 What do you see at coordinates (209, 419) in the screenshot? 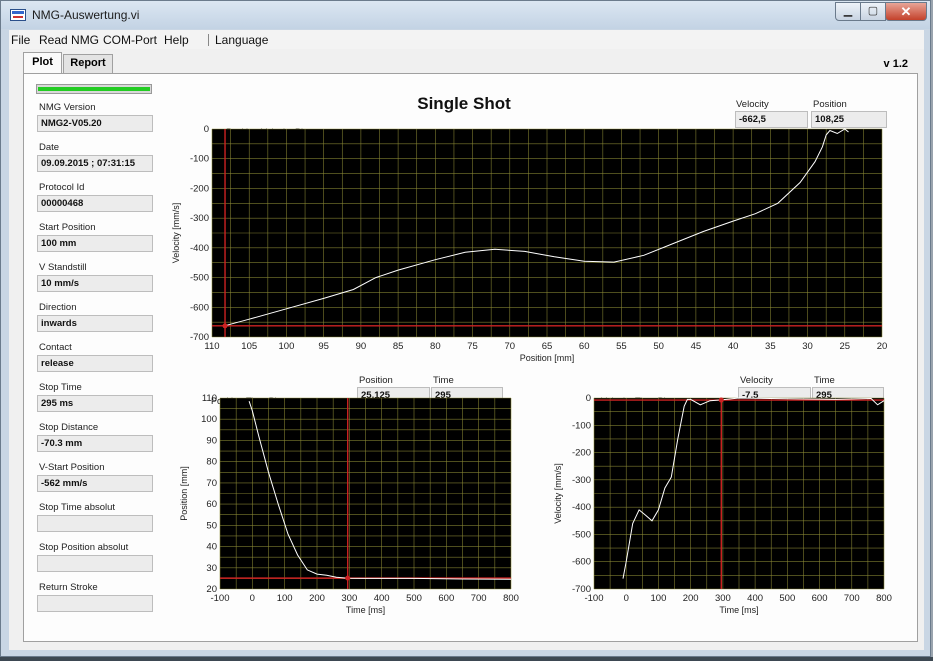
I see `y-tick-label: 100` at bounding box center [209, 419].